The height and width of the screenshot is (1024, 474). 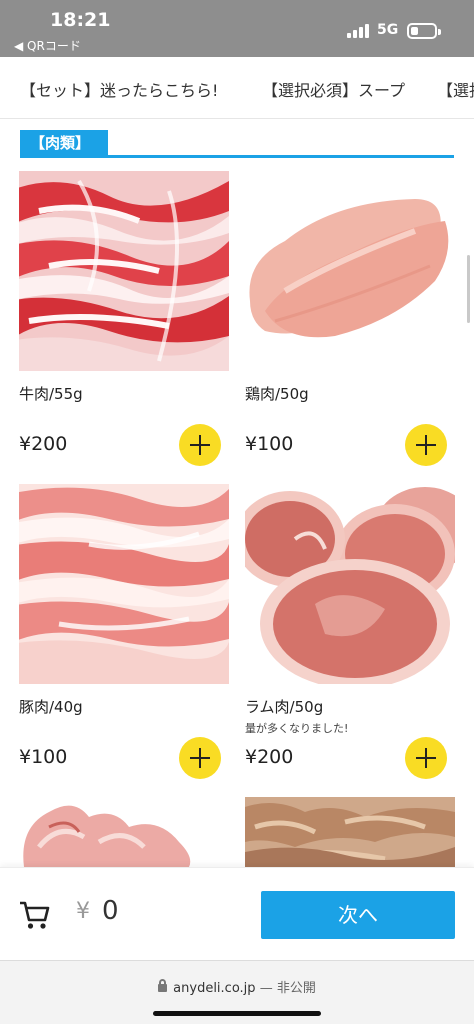 What do you see at coordinates (388, 30) in the screenshot?
I see `network-type: 5G` at bounding box center [388, 30].